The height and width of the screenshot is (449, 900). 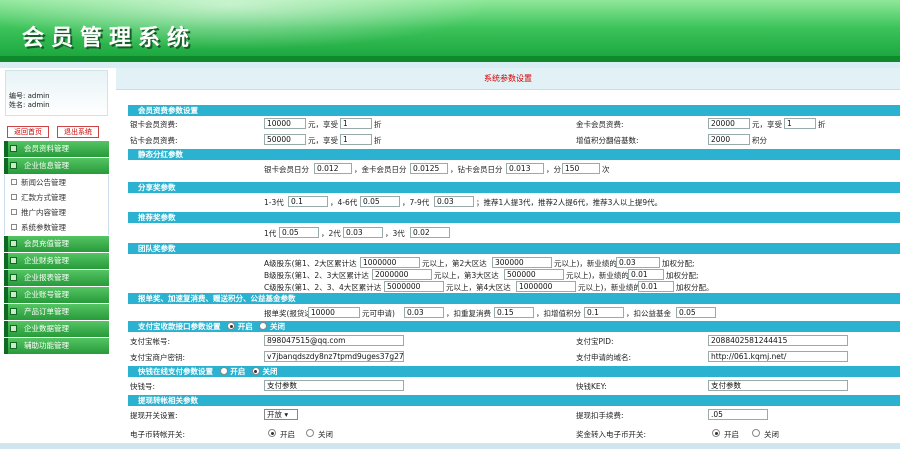 I want to click on silver-unit-text: 元，享受, so click(x=323, y=124).